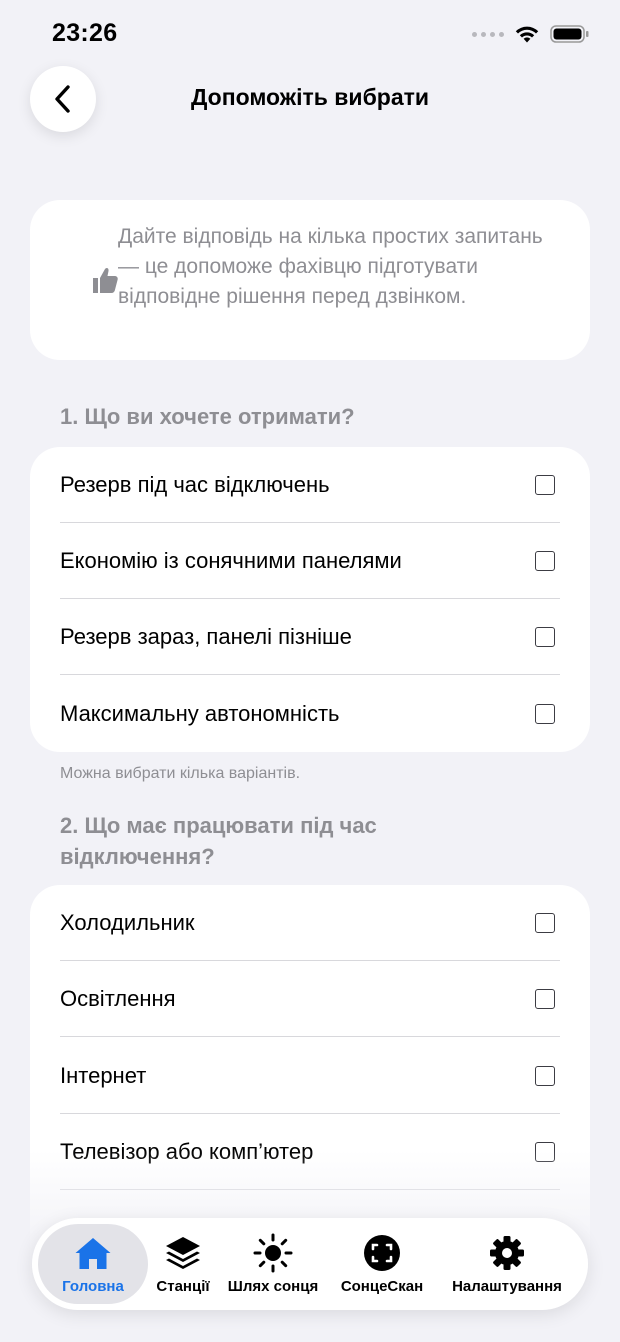 Image resolution: width=620 pixels, height=1342 pixels. I want to click on sun-icon, so click(273, 1253).